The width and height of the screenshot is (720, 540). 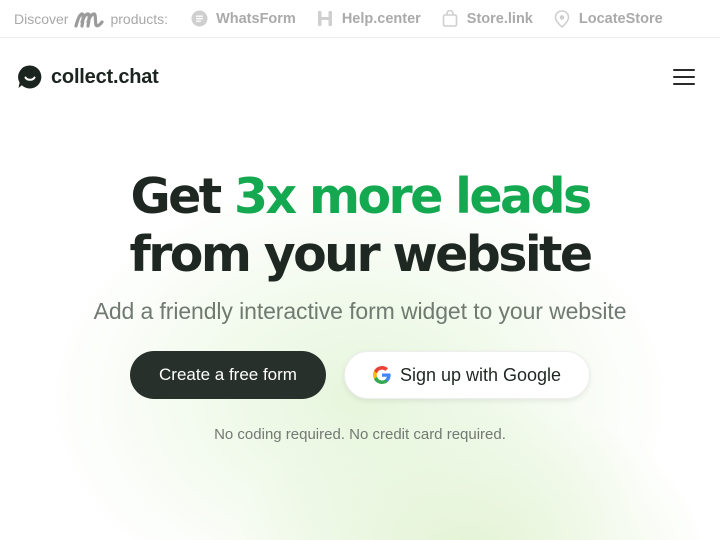 I want to click on m-brand-logo-icon, so click(x=89, y=19).